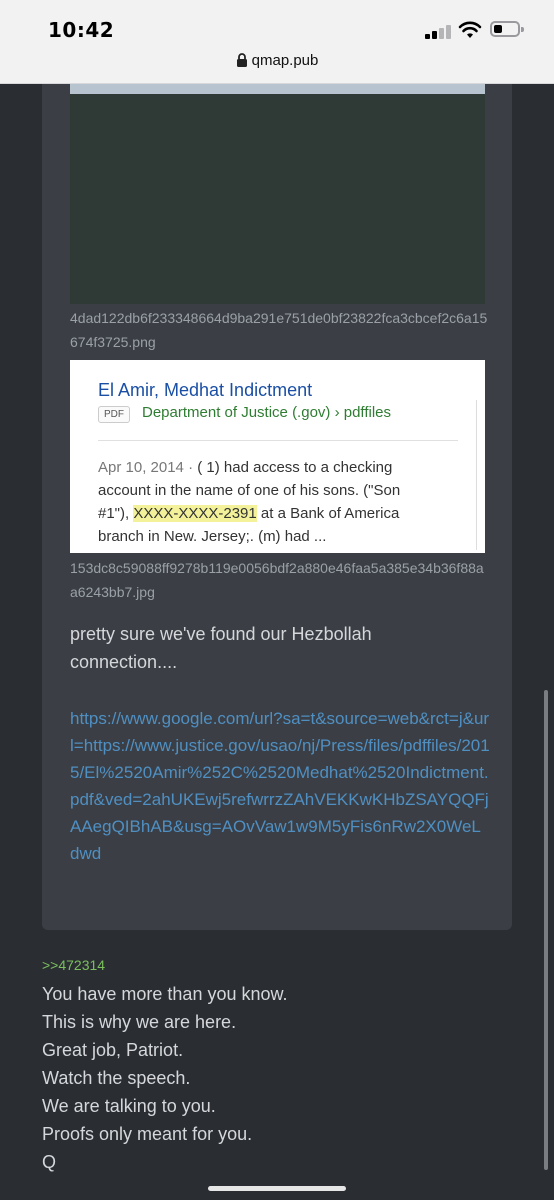  Describe the element at coordinates (73, 965) in the screenshot. I see `quote-reference-link: >>472314` at that location.